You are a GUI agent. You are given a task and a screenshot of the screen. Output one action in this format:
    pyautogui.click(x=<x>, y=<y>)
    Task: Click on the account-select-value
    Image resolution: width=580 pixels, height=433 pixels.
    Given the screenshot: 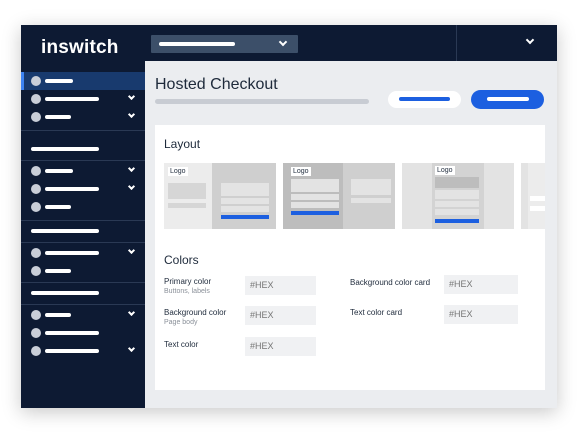 What is the action you would take?
    pyautogui.click(x=197, y=44)
    